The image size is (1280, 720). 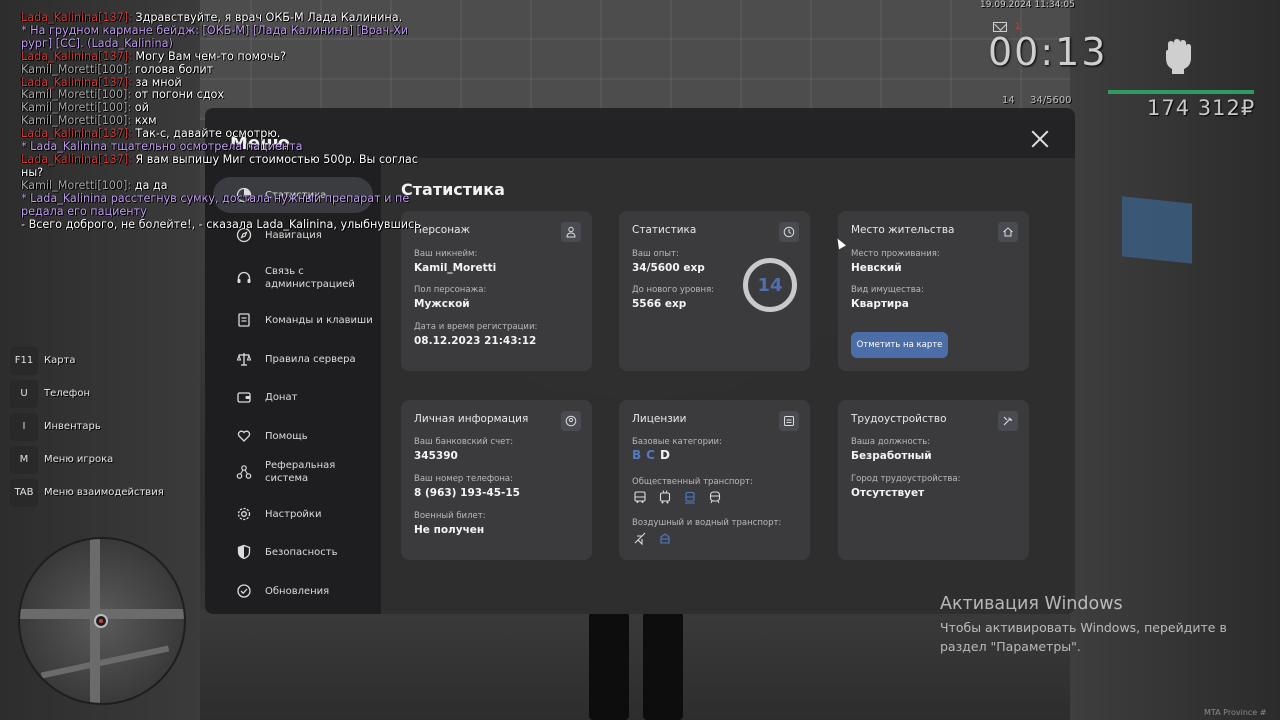 I want to click on sidebar-item-label: Донат, so click(x=281, y=397).